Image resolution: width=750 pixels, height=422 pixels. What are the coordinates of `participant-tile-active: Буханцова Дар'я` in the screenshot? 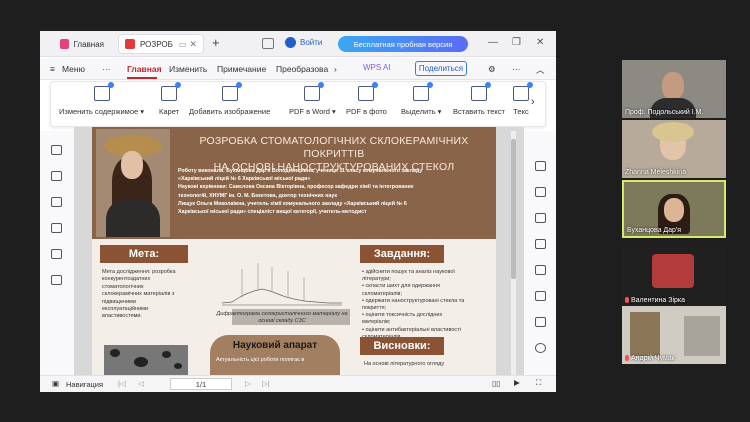 It's located at (674, 209).